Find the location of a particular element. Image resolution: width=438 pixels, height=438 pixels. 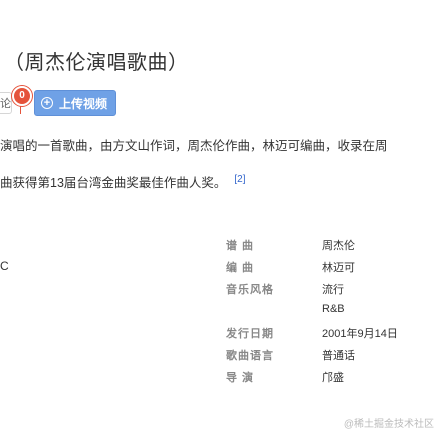

upload-video-button: + 上传视频 is located at coordinates (75, 103).